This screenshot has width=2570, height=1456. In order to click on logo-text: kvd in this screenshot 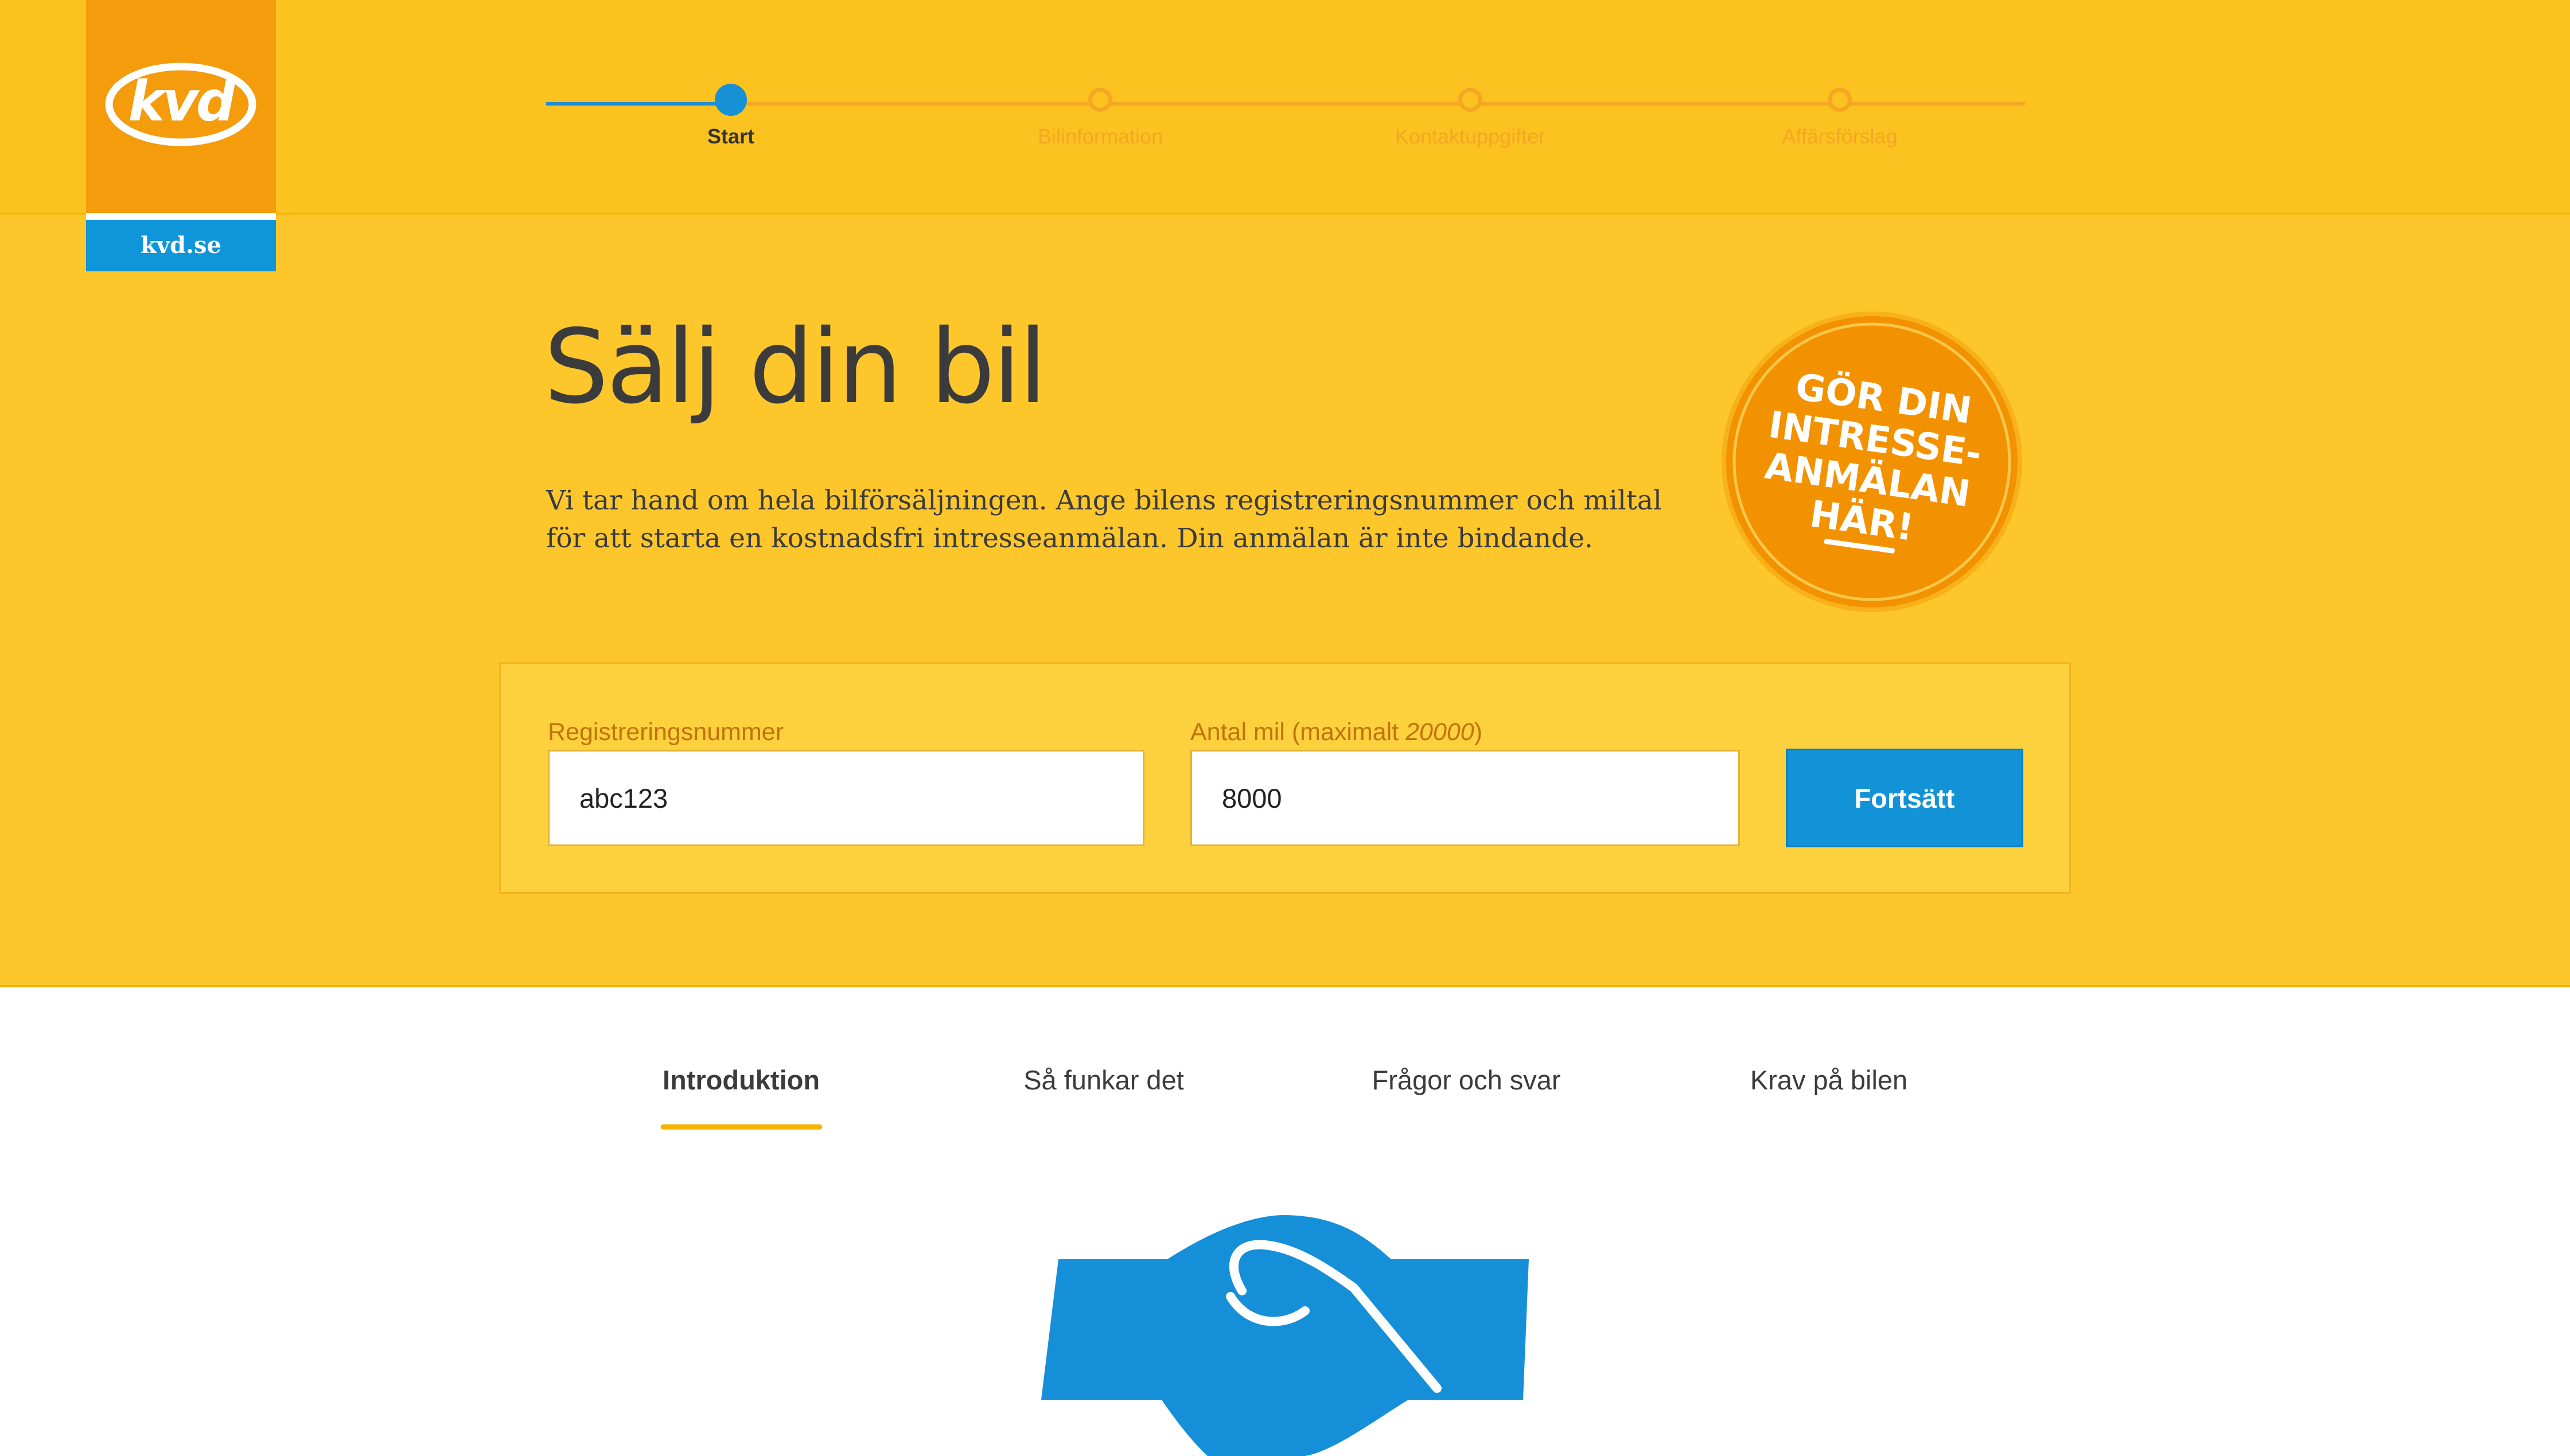, I will do `click(182, 102)`.